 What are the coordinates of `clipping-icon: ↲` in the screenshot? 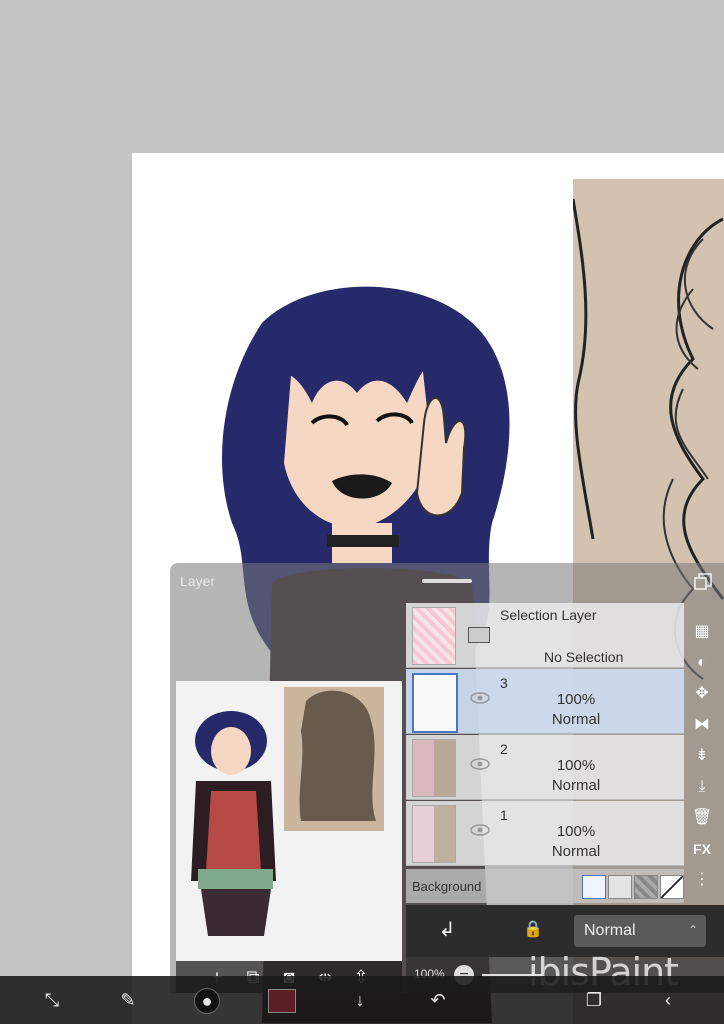 It's located at (447, 930).